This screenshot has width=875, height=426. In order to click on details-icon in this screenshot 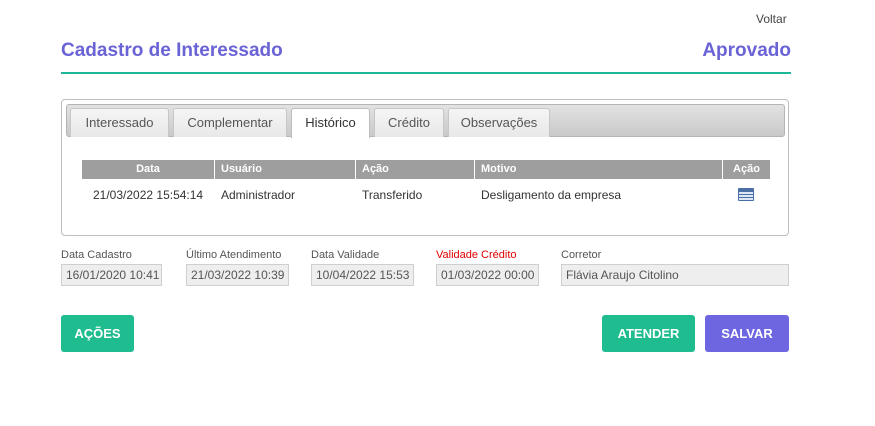, I will do `click(746, 194)`.